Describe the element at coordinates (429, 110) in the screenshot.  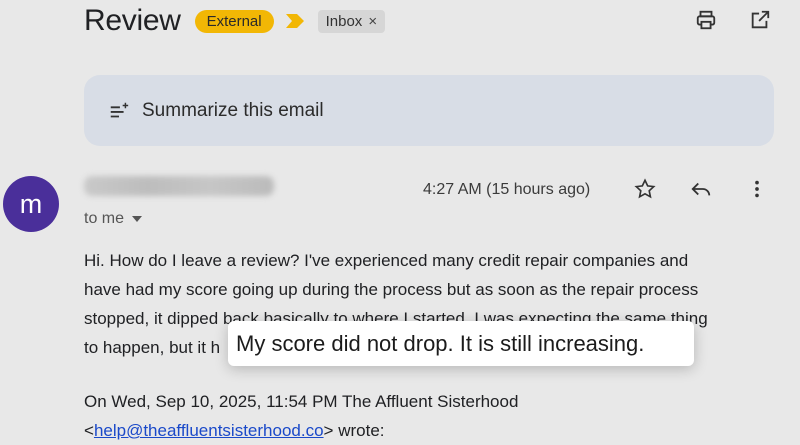
I see `summarize-email-button: Summarize this email` at that location.